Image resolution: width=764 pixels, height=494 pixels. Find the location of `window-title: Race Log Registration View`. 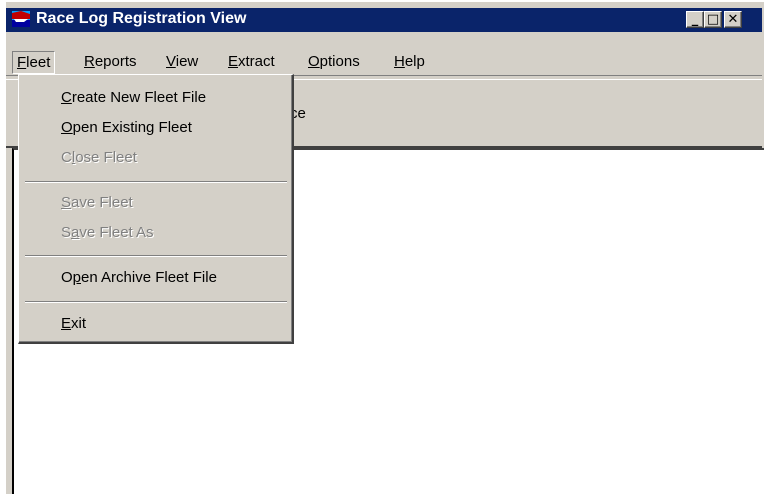

window-title: Race Log Registration View is located at coordinates (141, 18).